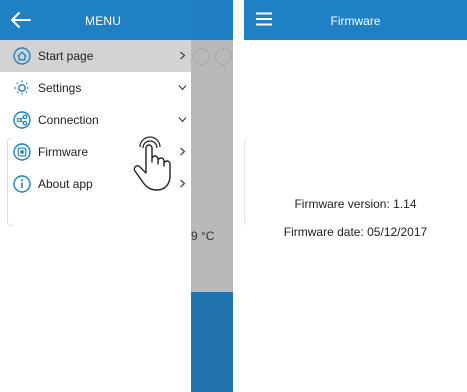  I want to click on menu-item-label: About app, so click(65, 184).